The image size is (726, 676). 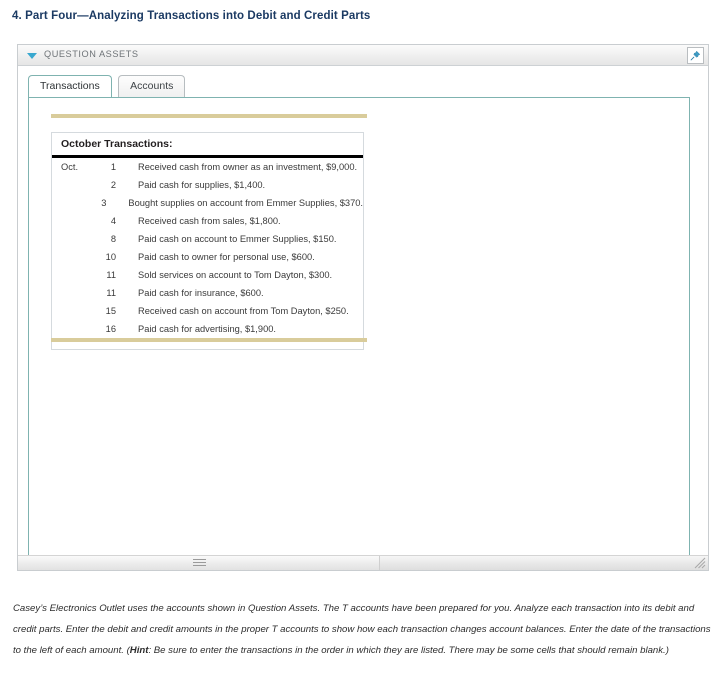 I want to click on cell-day: 16, so click(x=110, y=329).